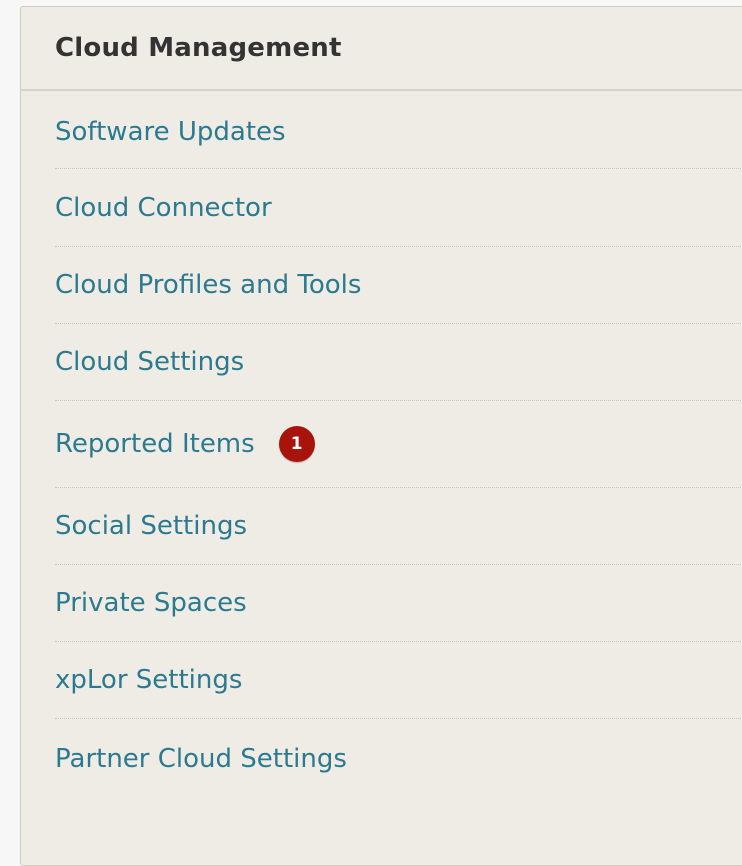 This screenshot has width=742, height=866. I want to click on menu-item-reported-items: Reported Items 1, so click(398, 444).